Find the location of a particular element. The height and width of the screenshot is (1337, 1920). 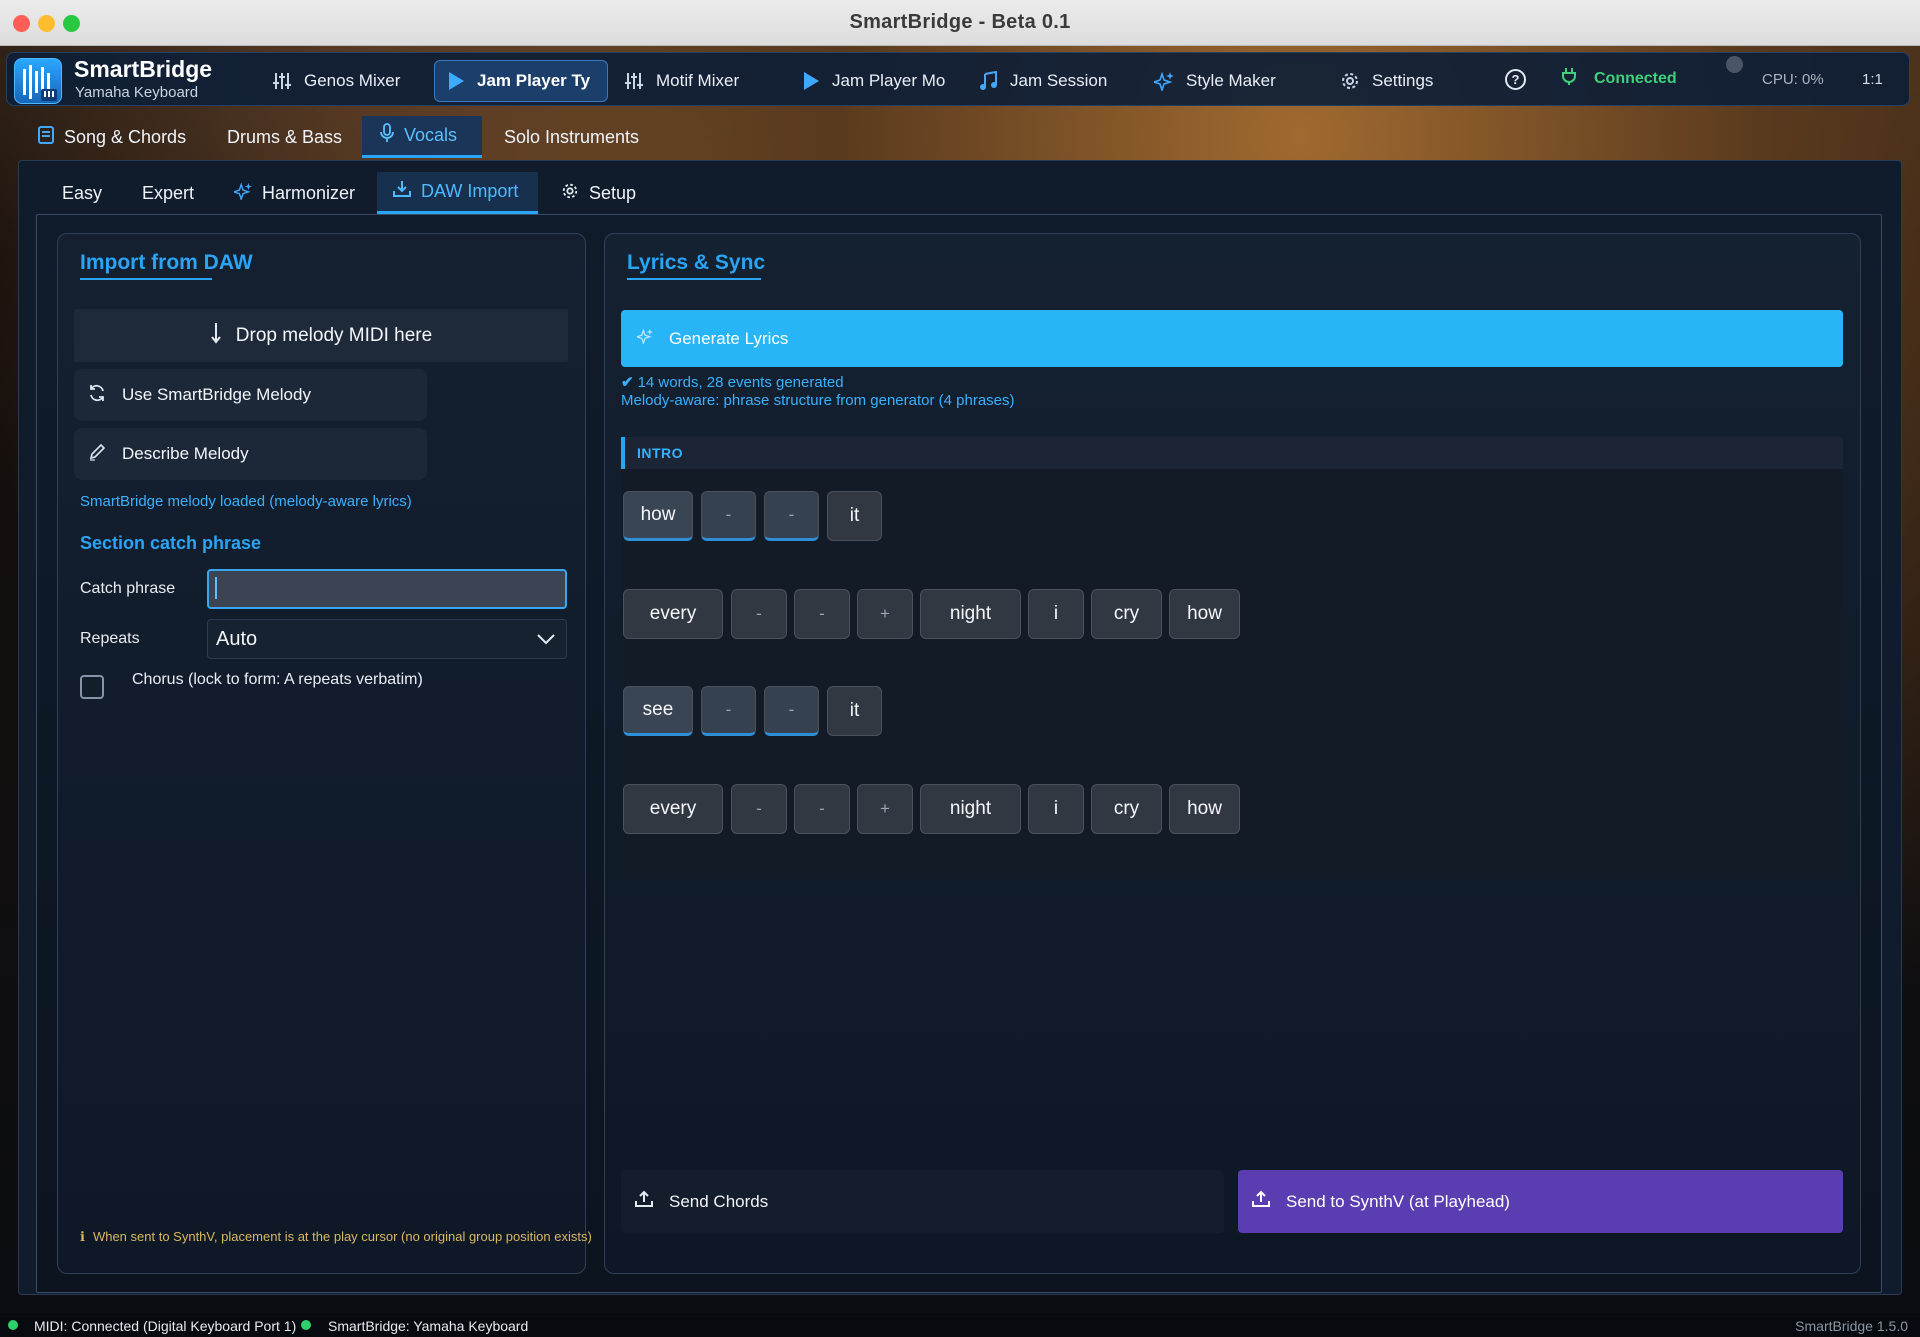

tab-label: Drums & Bass is located at coordinates (285, 136).